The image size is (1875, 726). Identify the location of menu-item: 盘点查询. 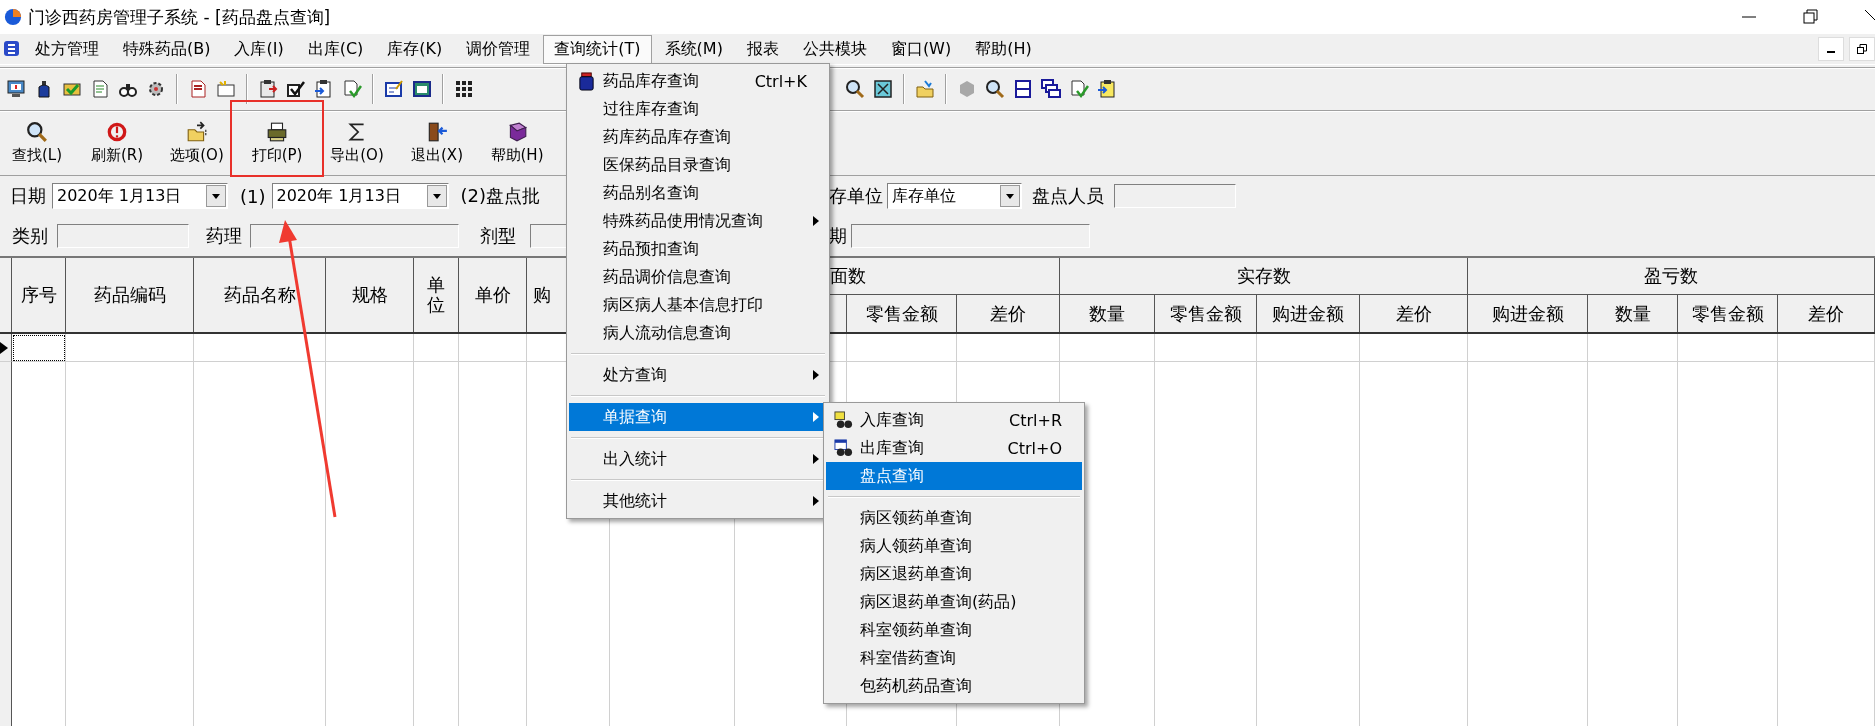
(954, 476).